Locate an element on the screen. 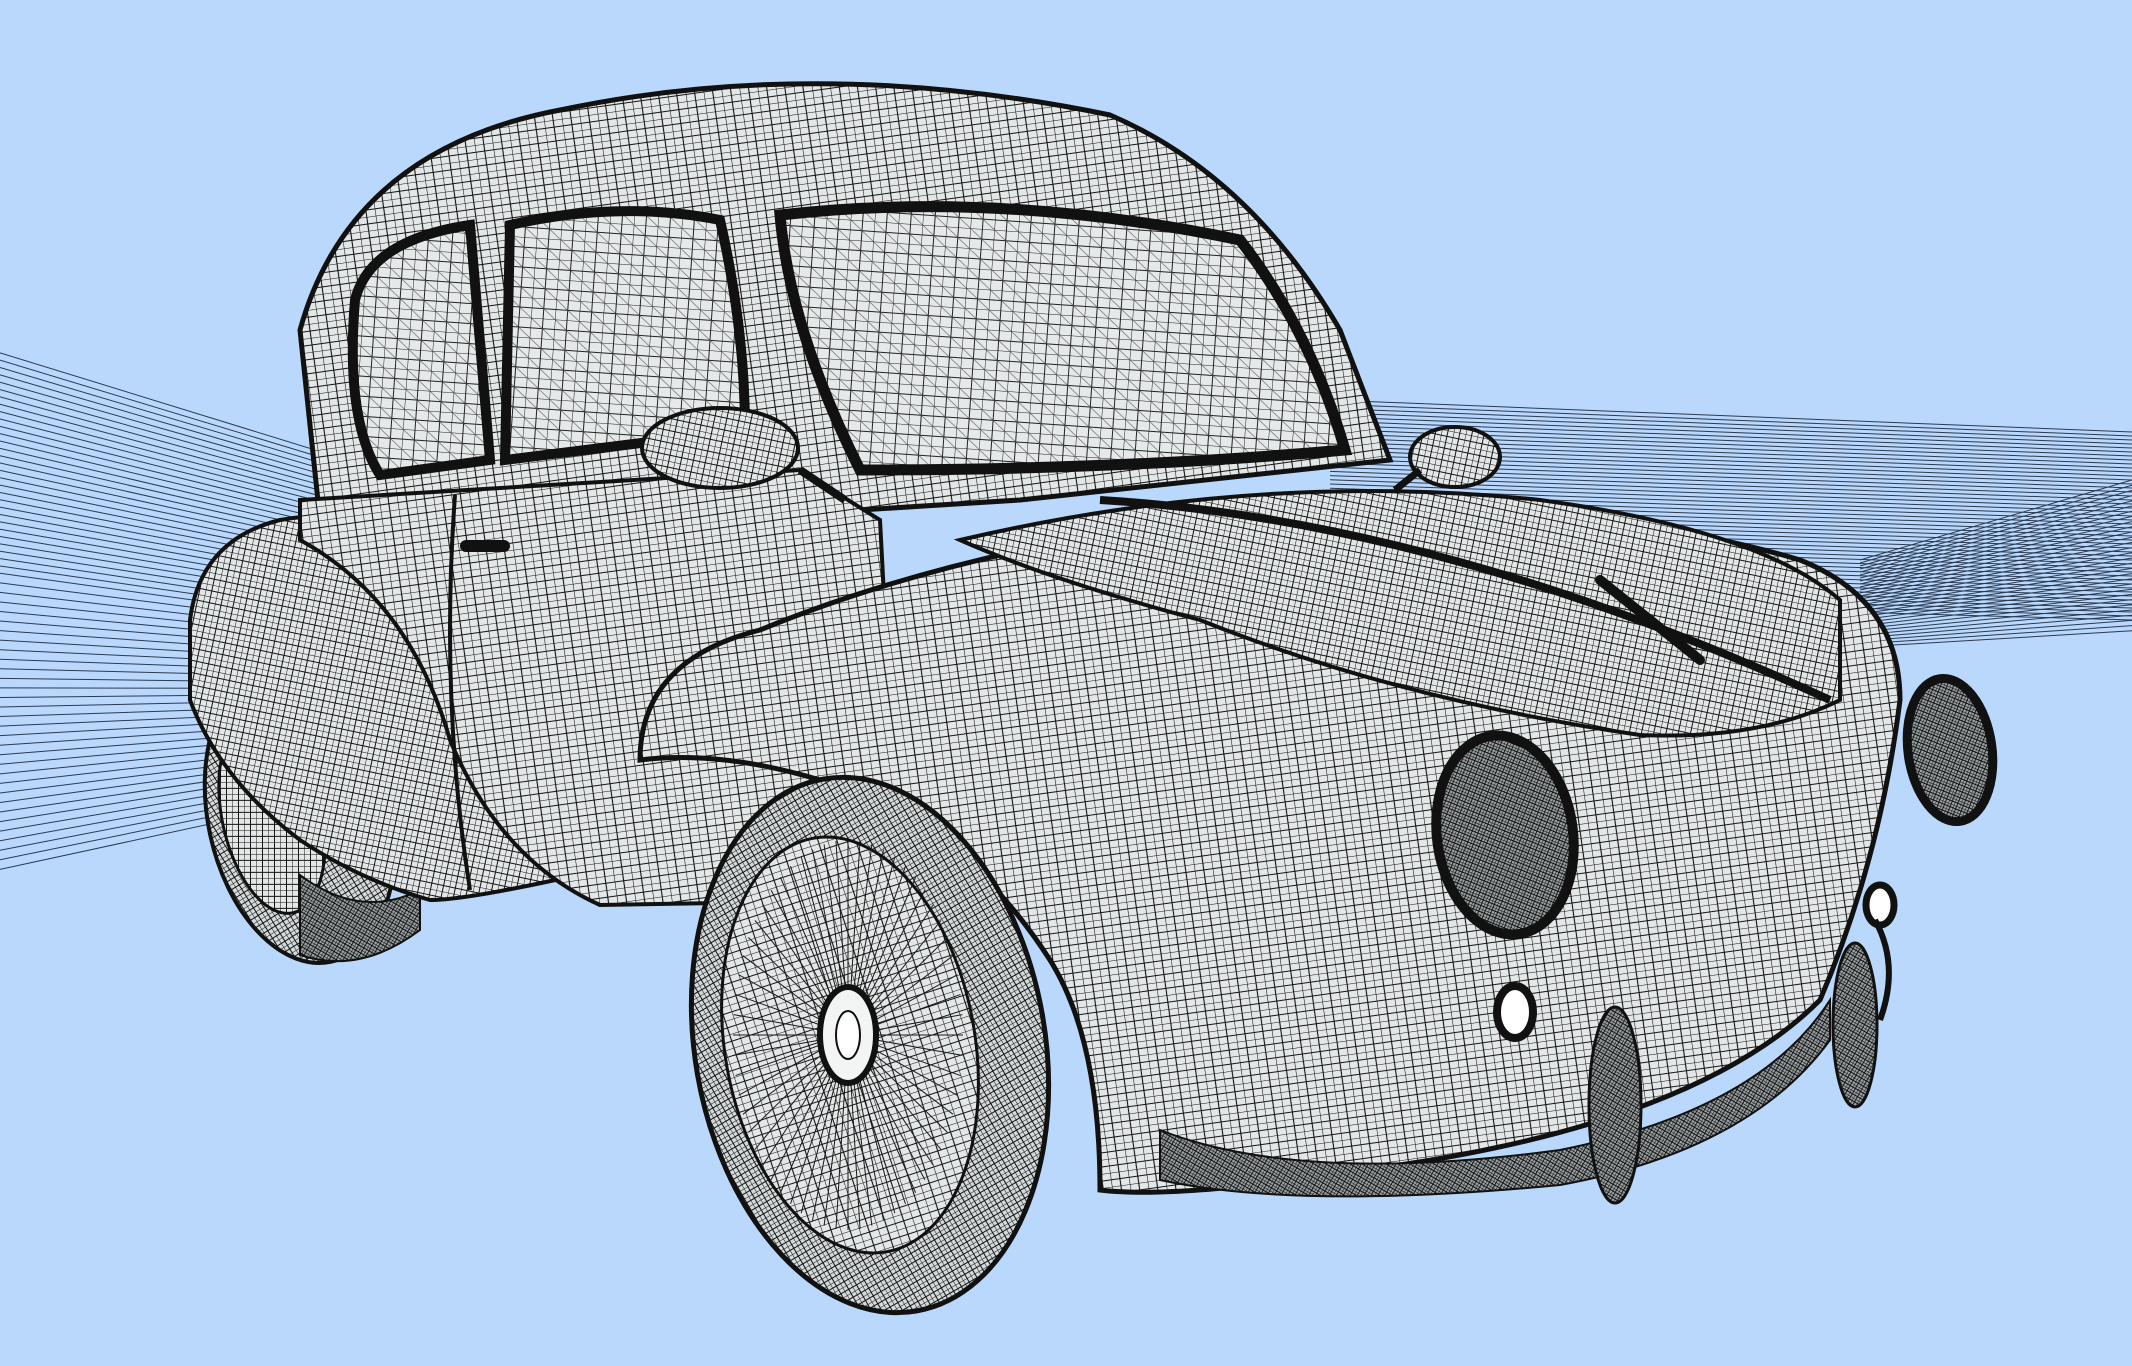 The width and height of the screenshot is (2132, 1366). door-handle-icon is located at coordinates (485, 546).